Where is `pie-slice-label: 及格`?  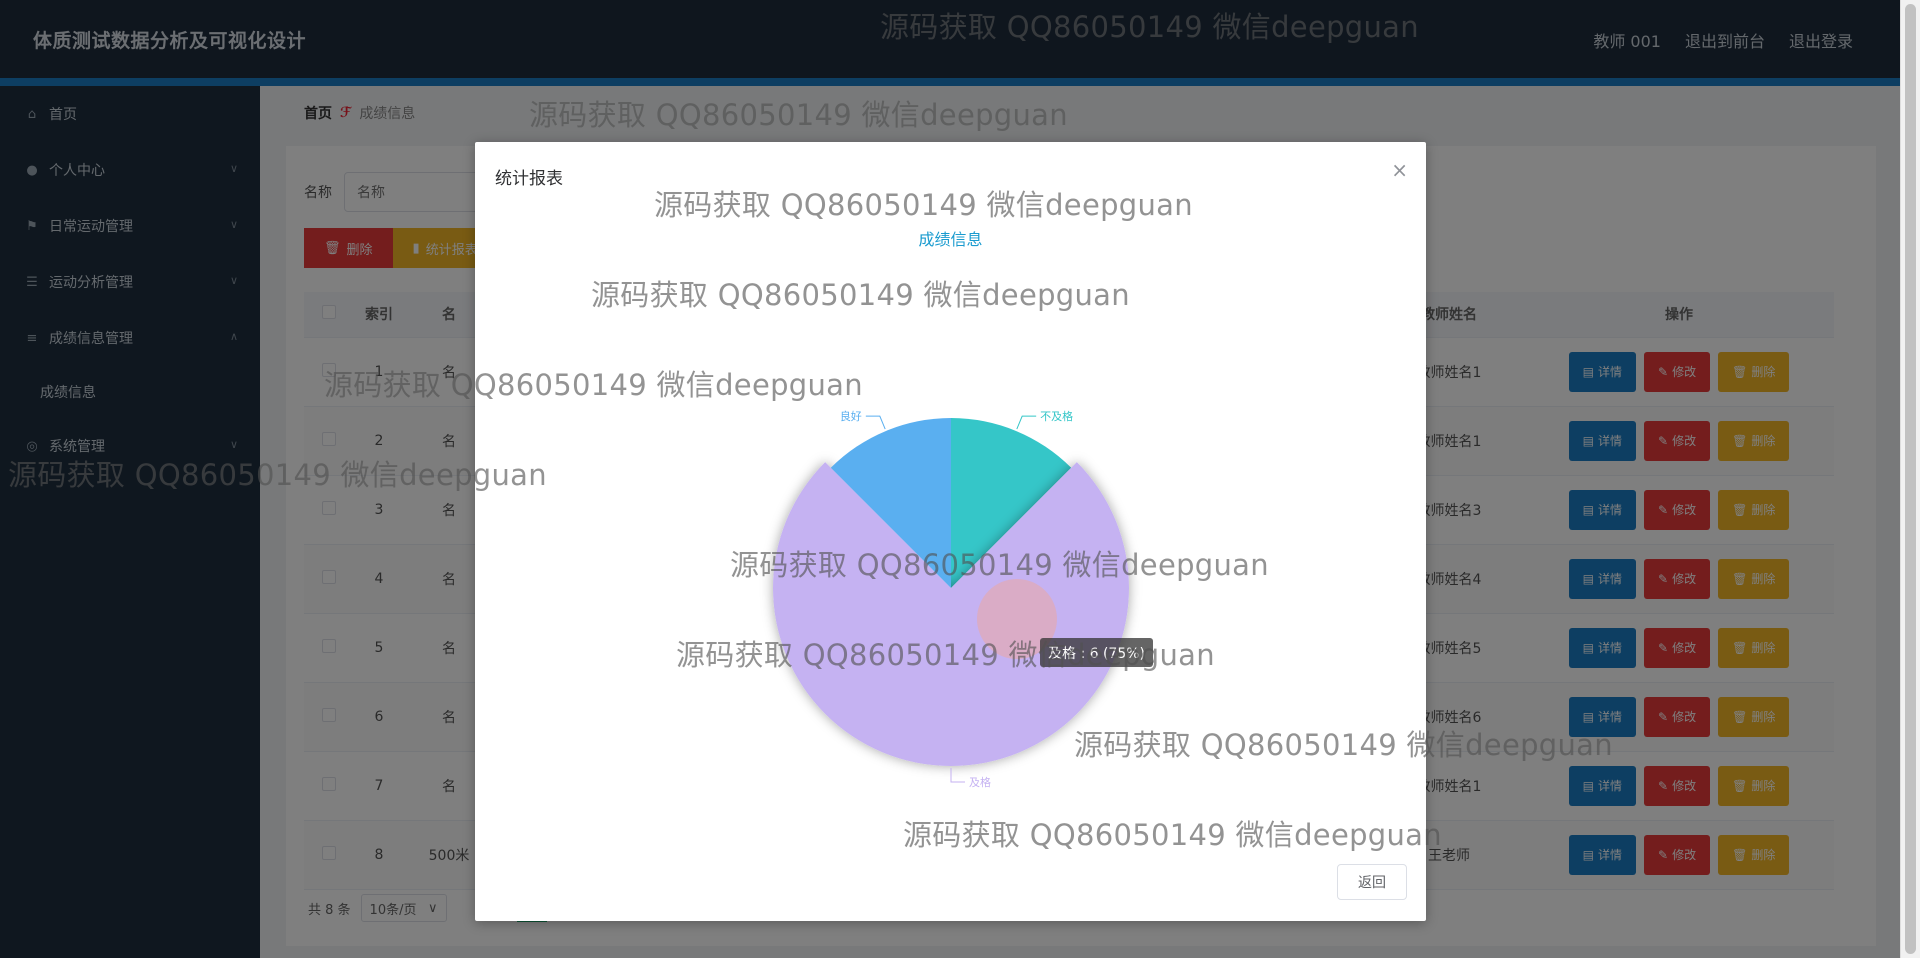
pie-slice-label: 及格 is located at coordinates (980, 782).